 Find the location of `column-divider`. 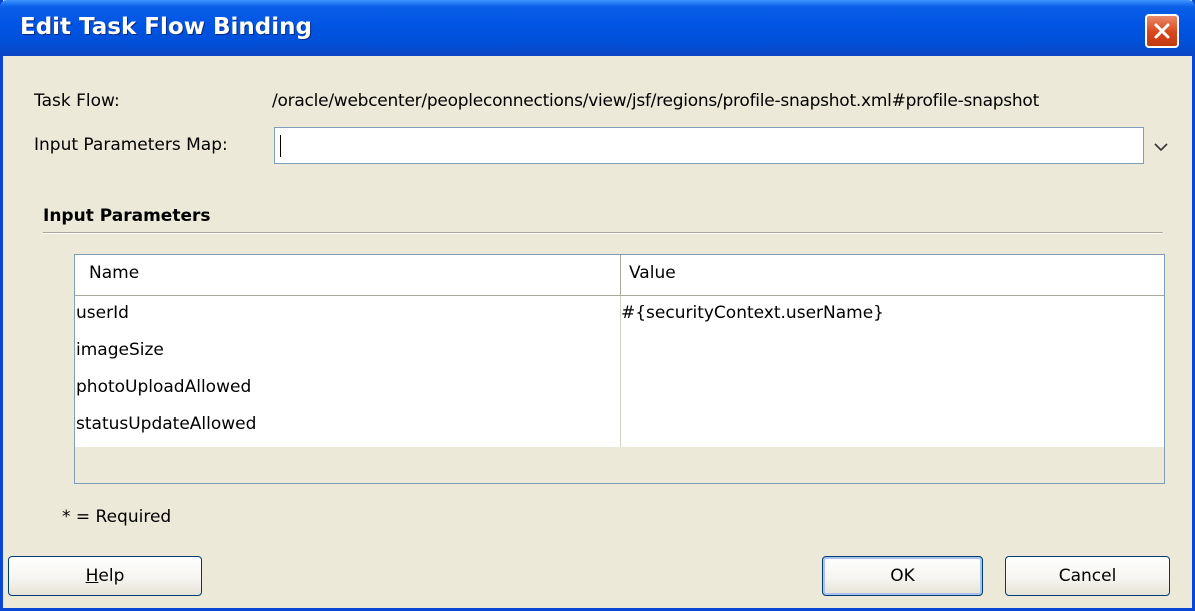

column-divider is located at coordinates (620, 275).